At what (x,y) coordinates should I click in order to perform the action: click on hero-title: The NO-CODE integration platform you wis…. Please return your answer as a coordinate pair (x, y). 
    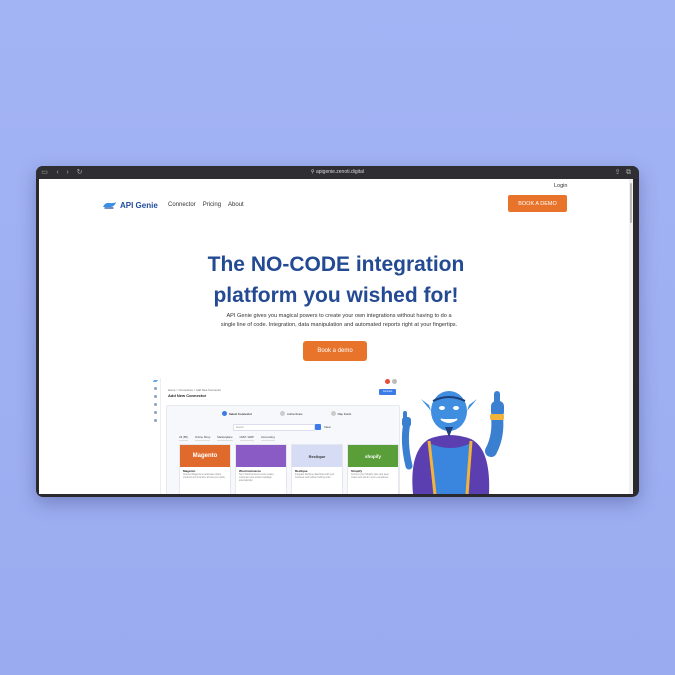
    Looking at the image, I should click on (336, 280).